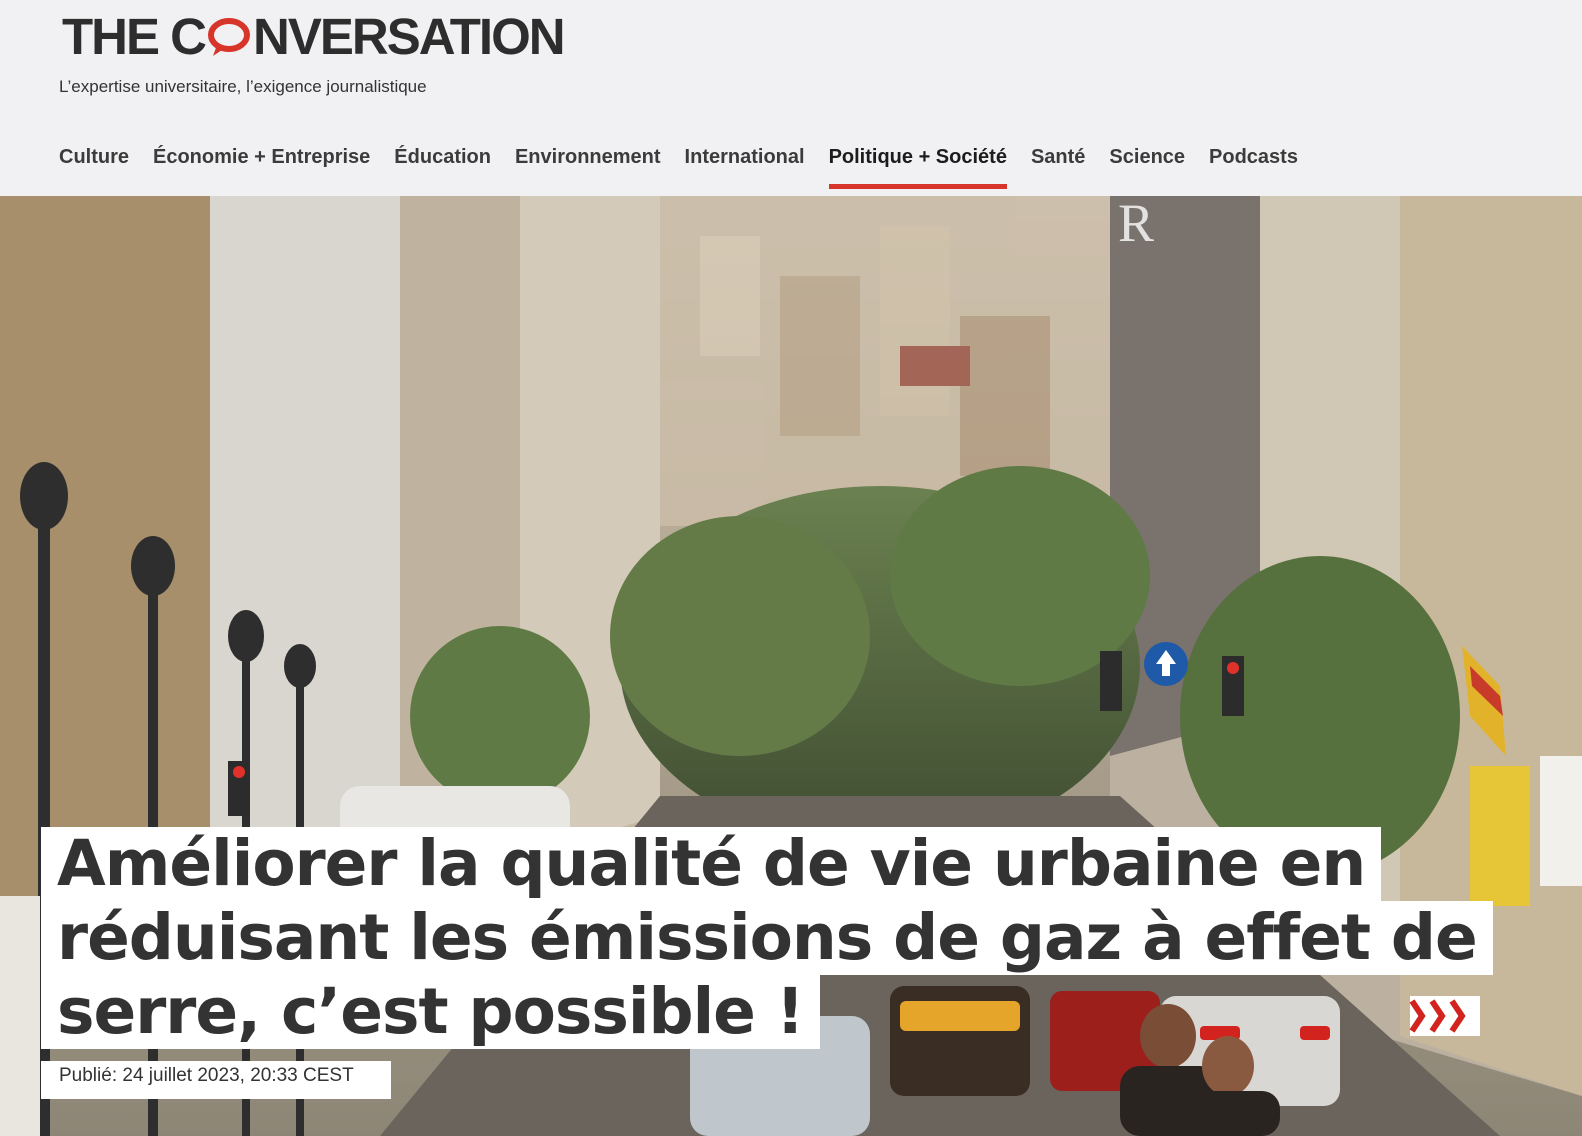 The width and height of the screenshot is (1582, 1136). What do you see at coordinates (588, 167) in the screenshot?
I see `nav-item-environnement: Environnement` at bounding box center [588, 167].